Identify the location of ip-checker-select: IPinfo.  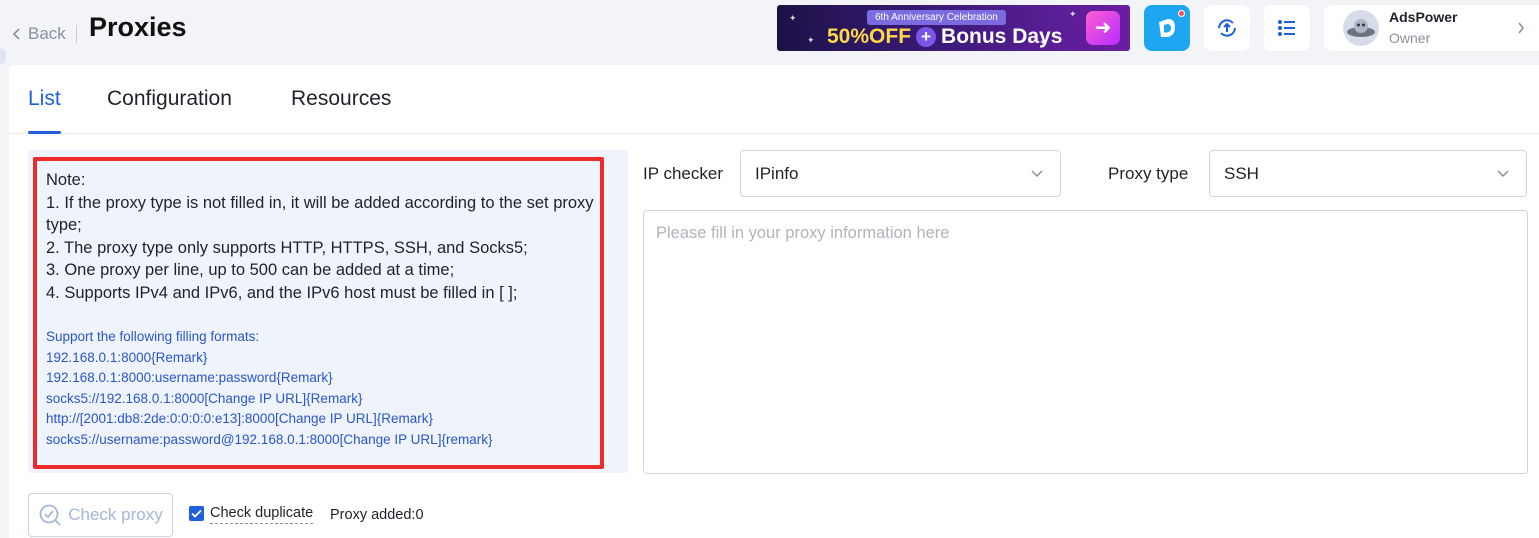
(900, 173).